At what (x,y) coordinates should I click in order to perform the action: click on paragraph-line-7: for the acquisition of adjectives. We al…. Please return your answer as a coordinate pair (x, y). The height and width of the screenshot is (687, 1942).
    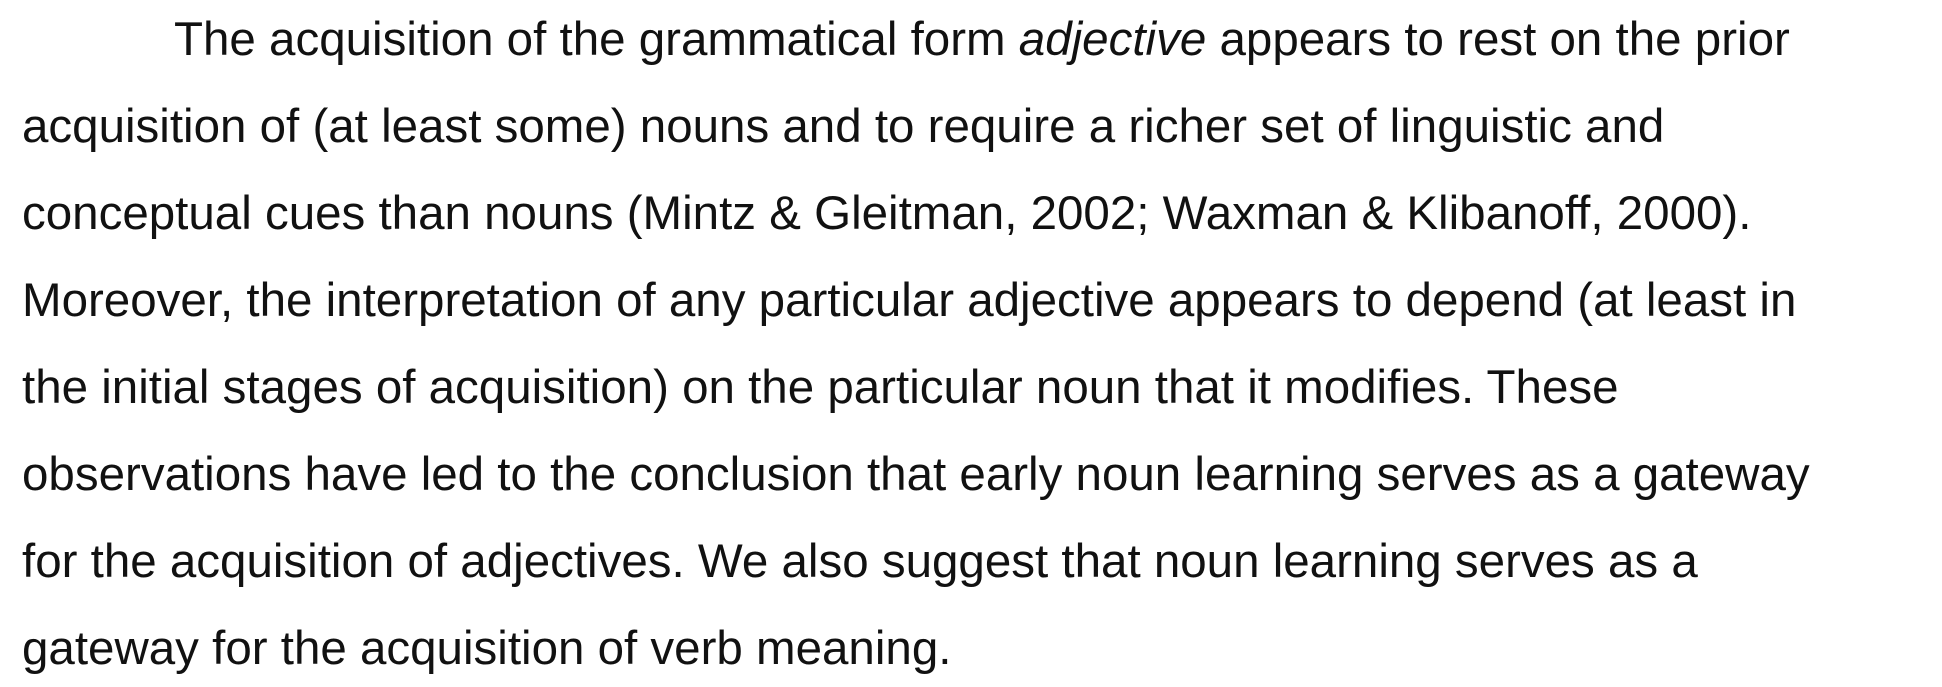
    Looking at the image, I should click on (860, 561).